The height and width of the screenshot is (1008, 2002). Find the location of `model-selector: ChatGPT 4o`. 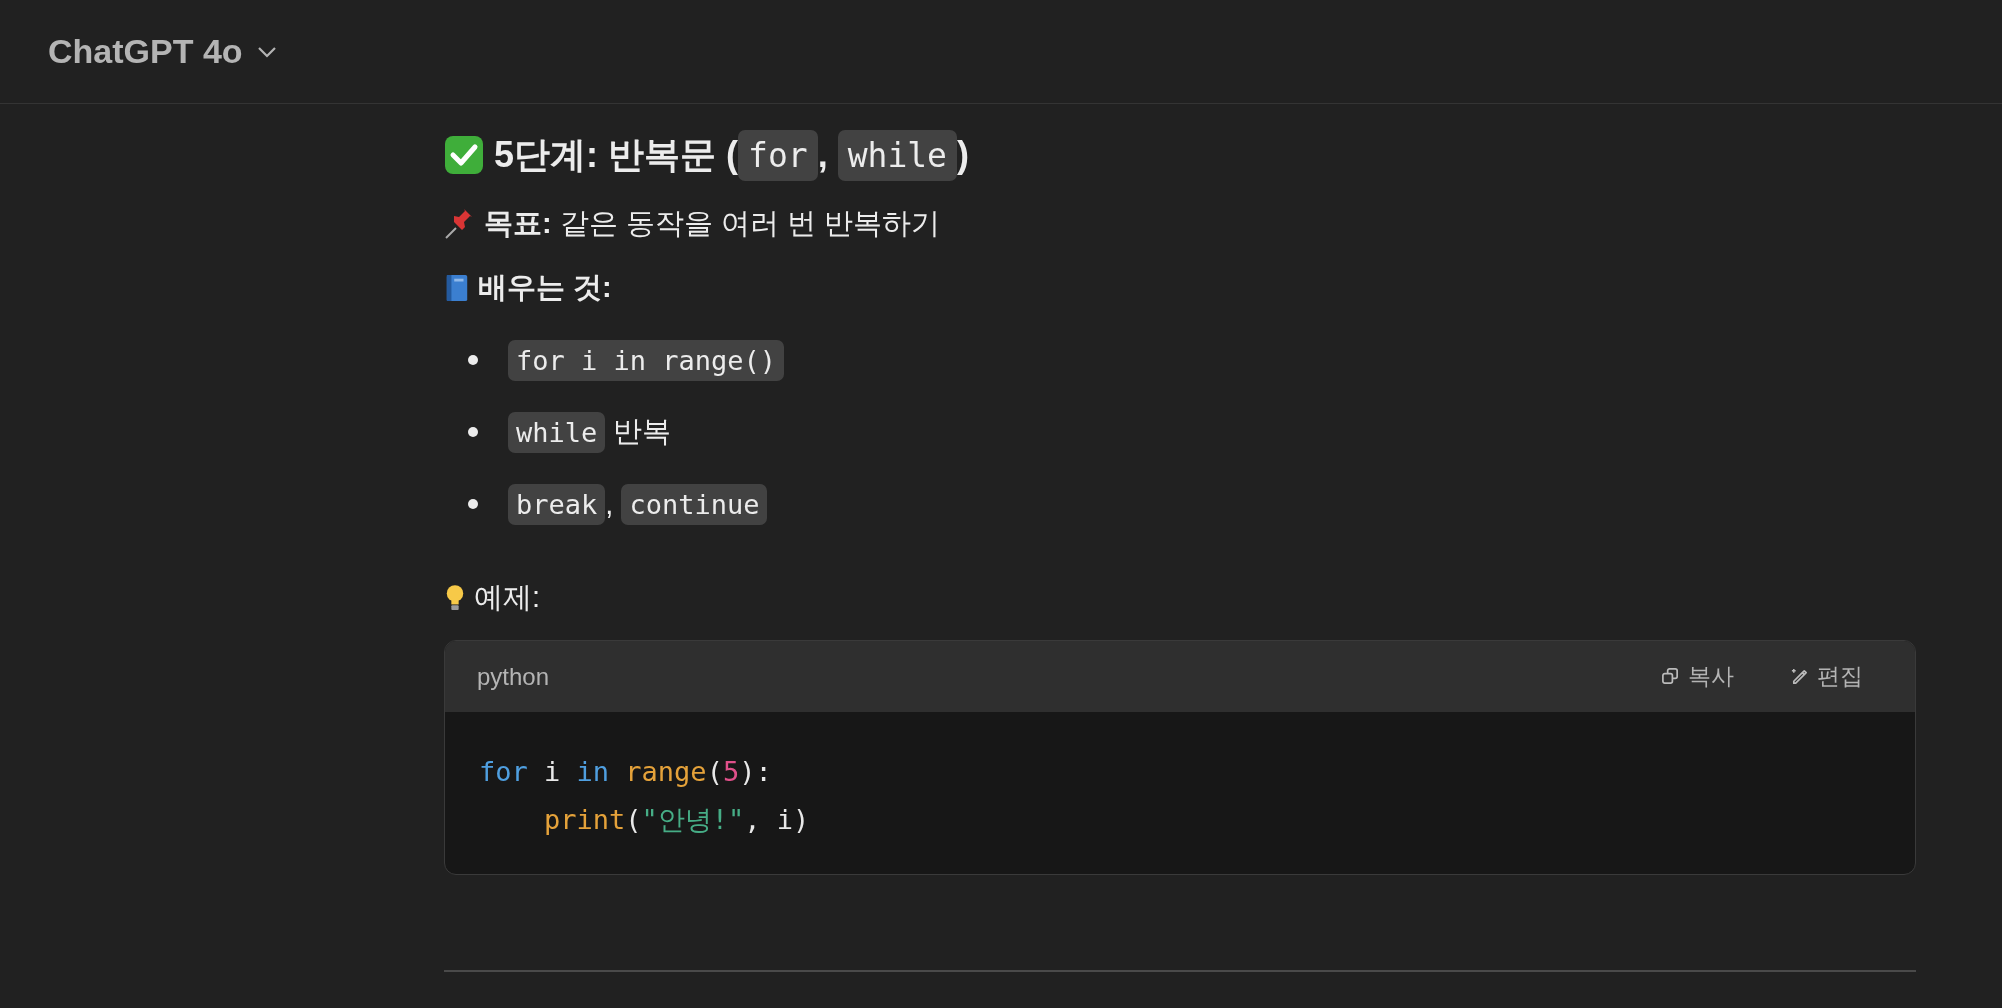

model-selector: ChatGPT 4o is located at coordinates (162, 51).